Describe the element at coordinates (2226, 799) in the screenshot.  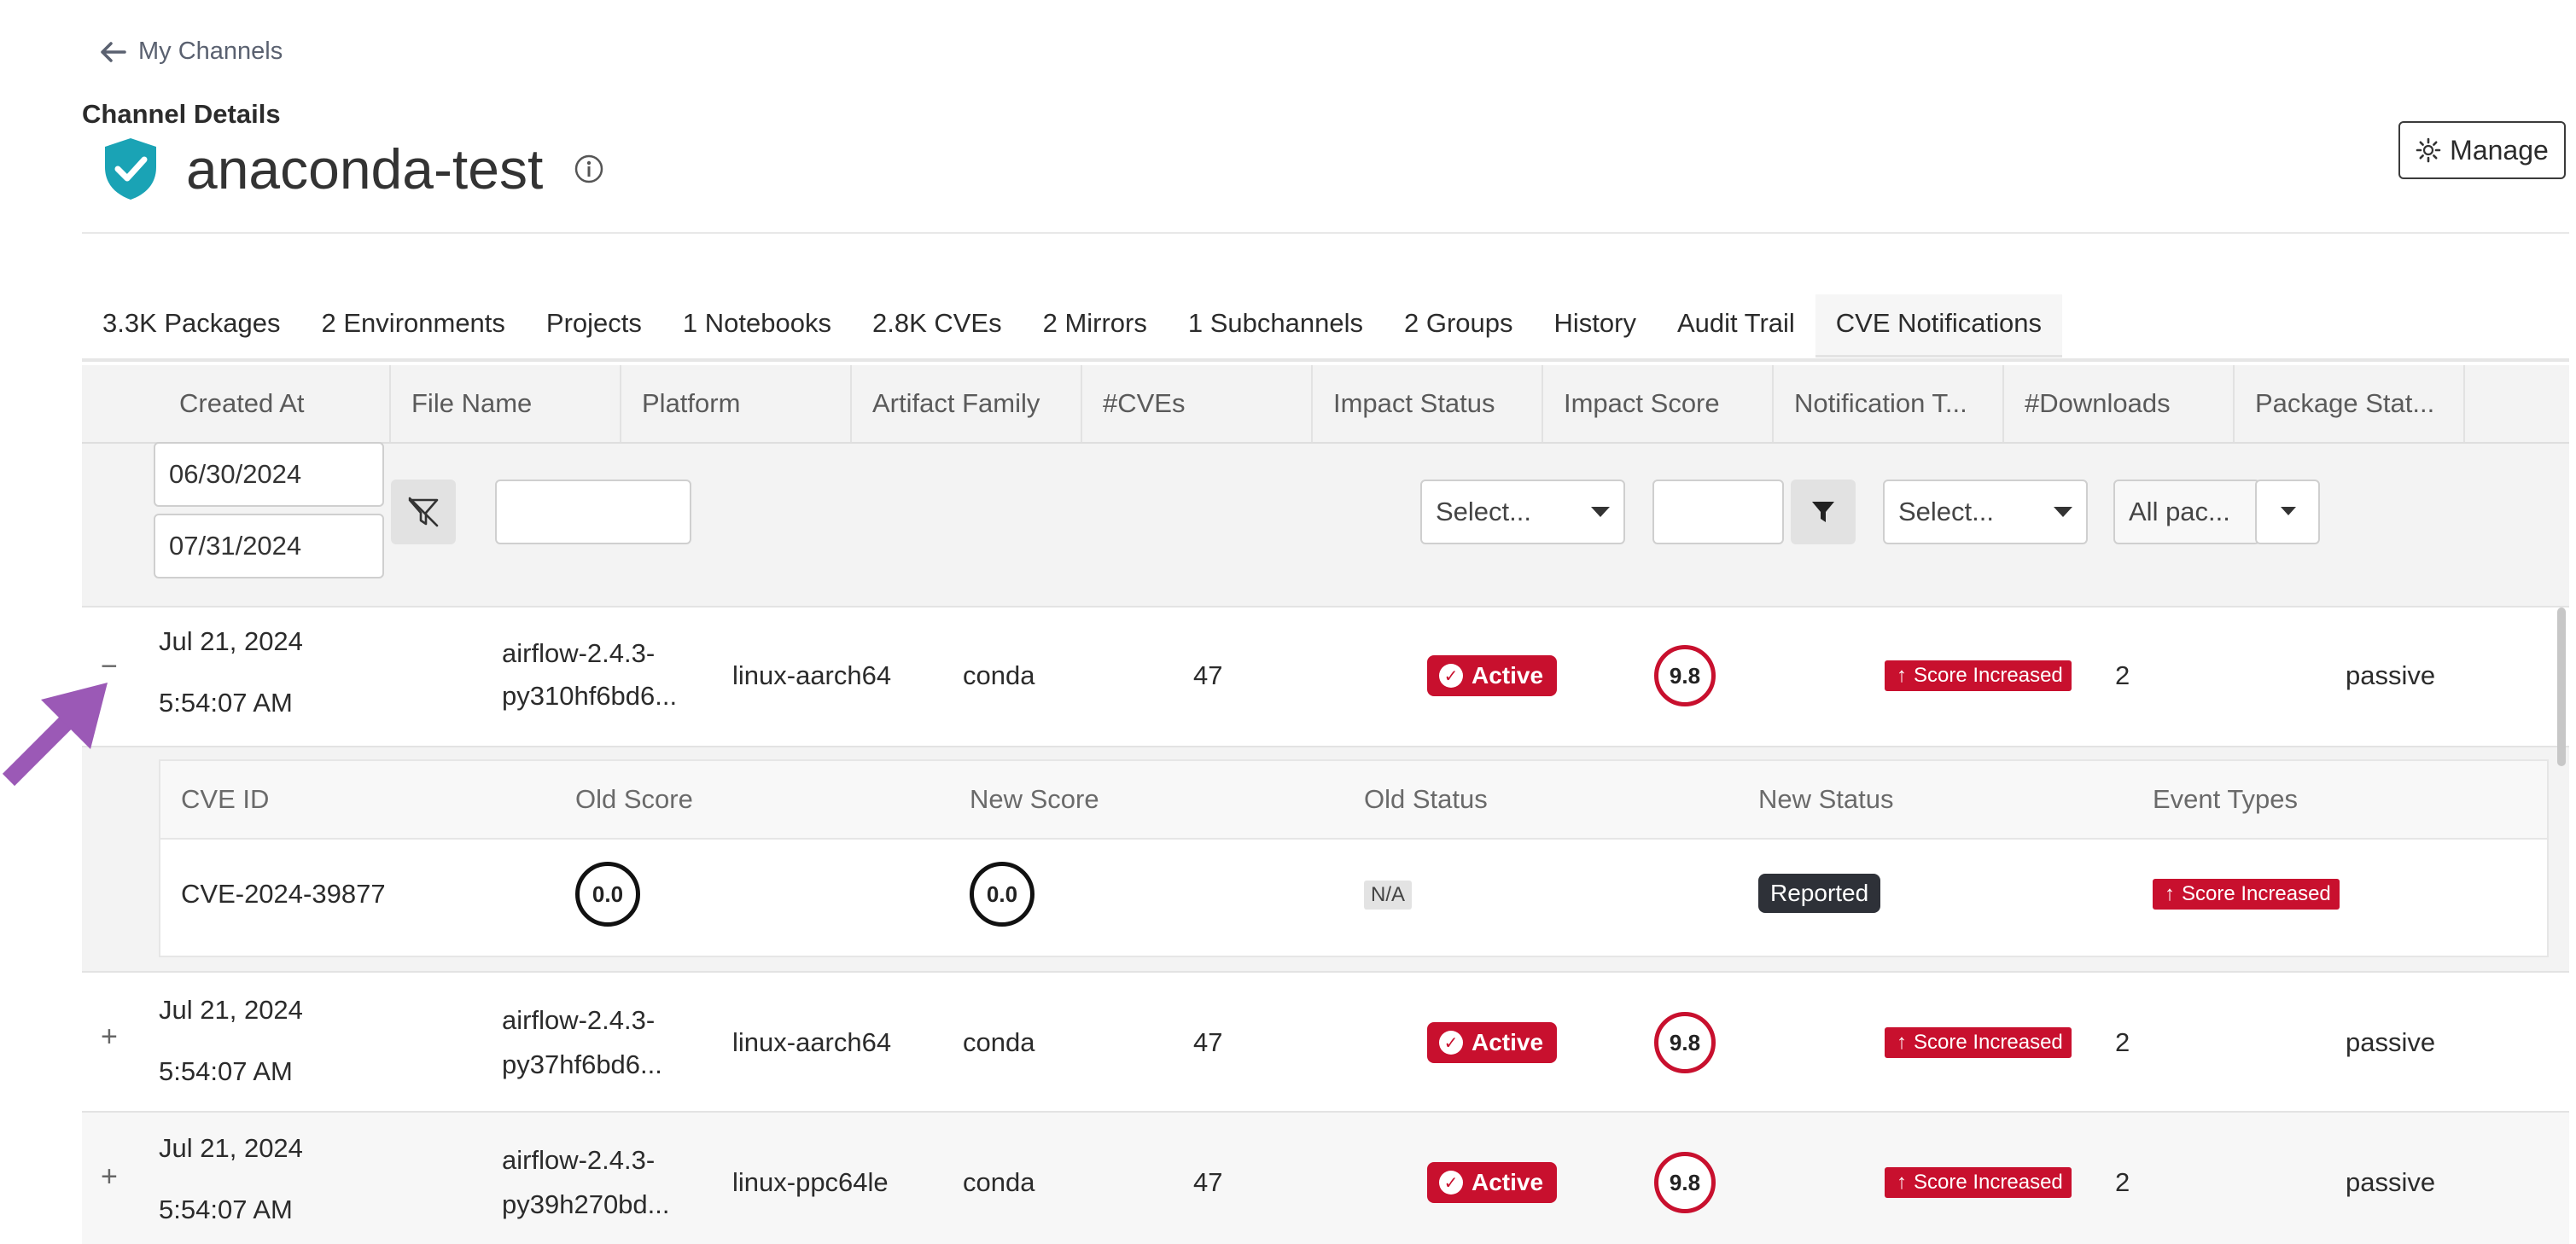
I see `detail-header-event-types: Event Types` at that location.